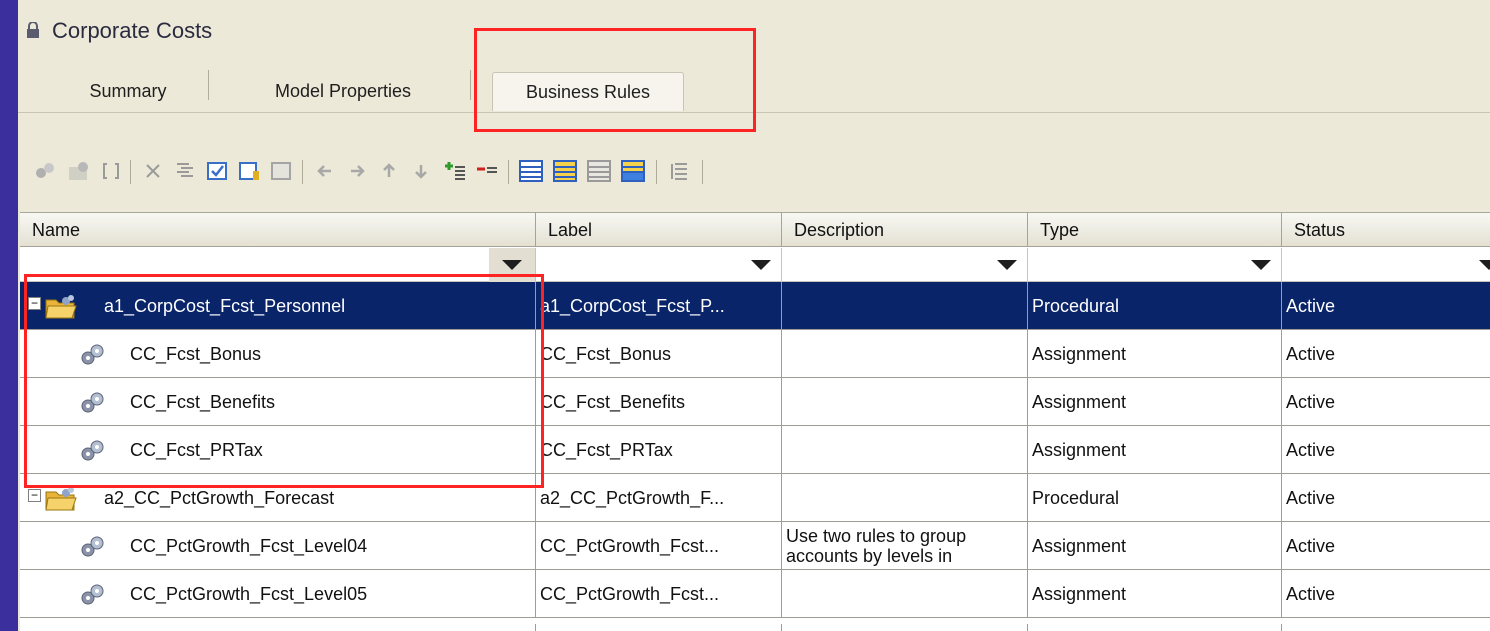 This screenshot has width=1490, height=631. What do you see at coordinates (153, 171) in the screenshot?
I see `delete-icon` at bounding box center [153, 171].